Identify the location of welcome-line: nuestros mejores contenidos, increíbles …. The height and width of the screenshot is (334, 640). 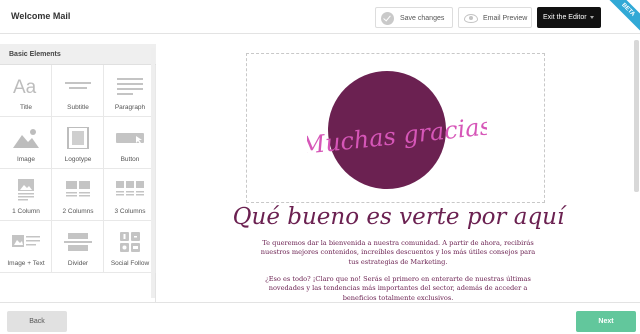
(398, 252).